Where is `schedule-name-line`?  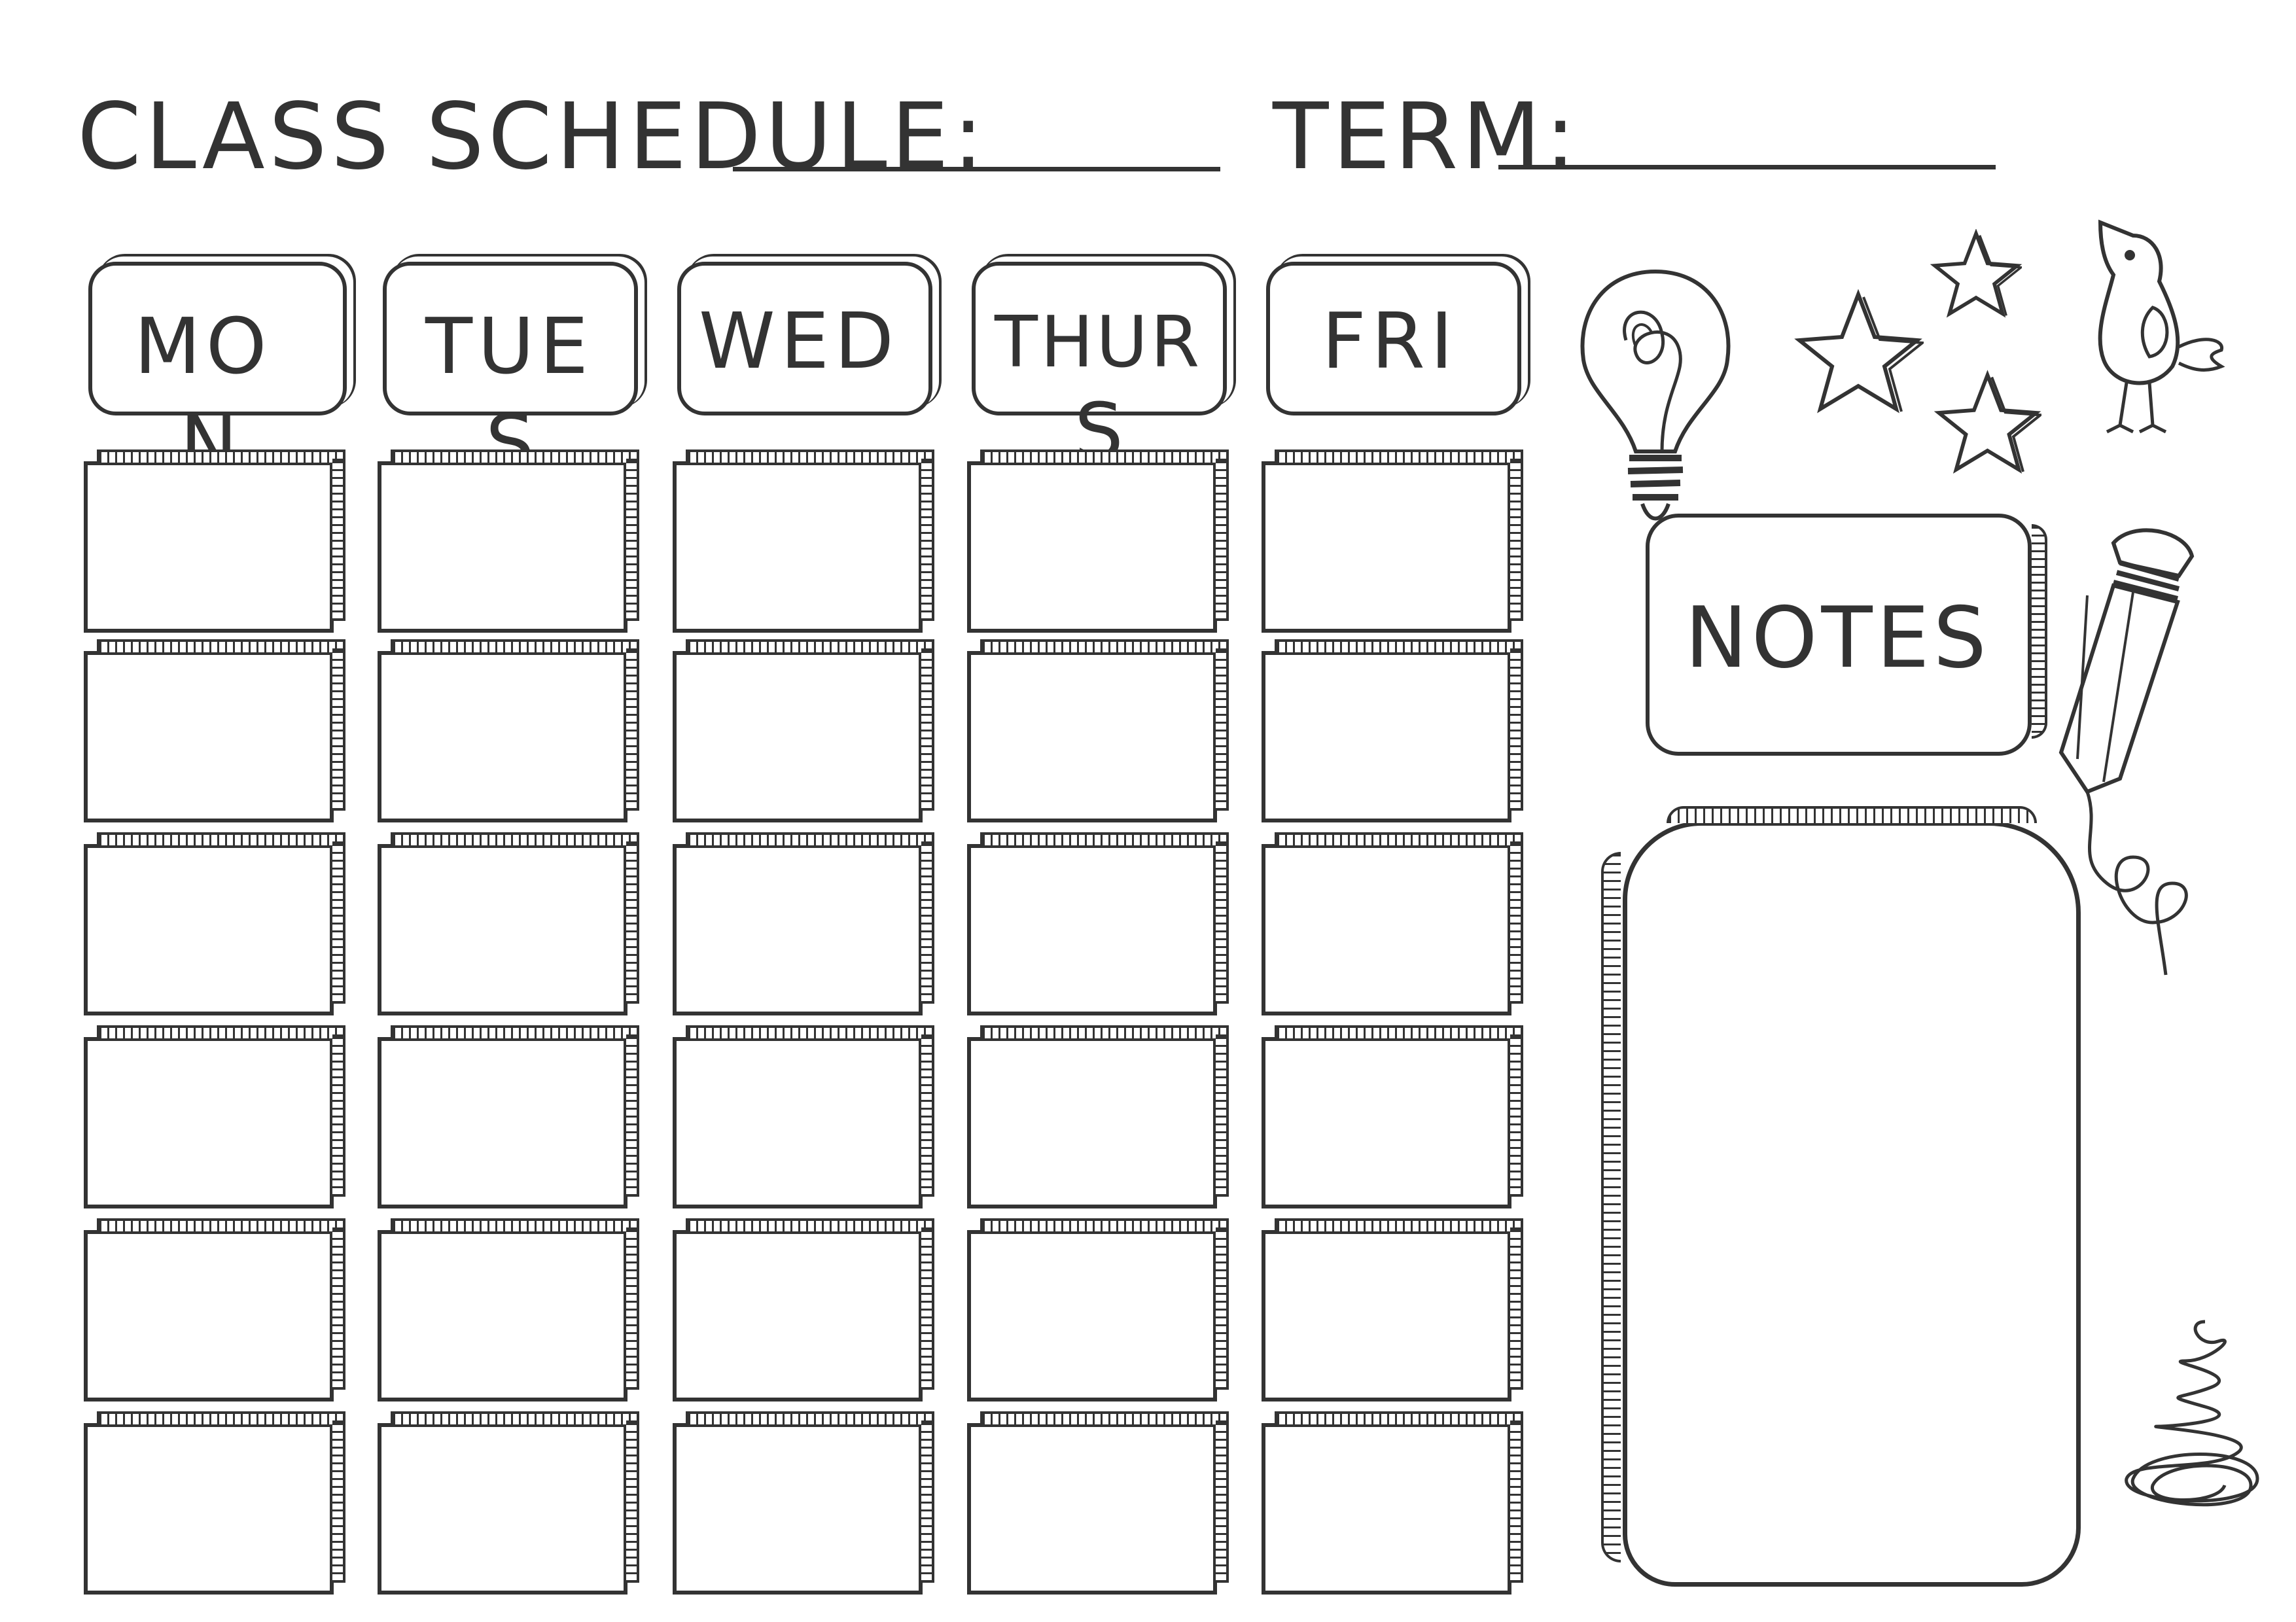
schedule-name-line is located at coordinates (976, 169).